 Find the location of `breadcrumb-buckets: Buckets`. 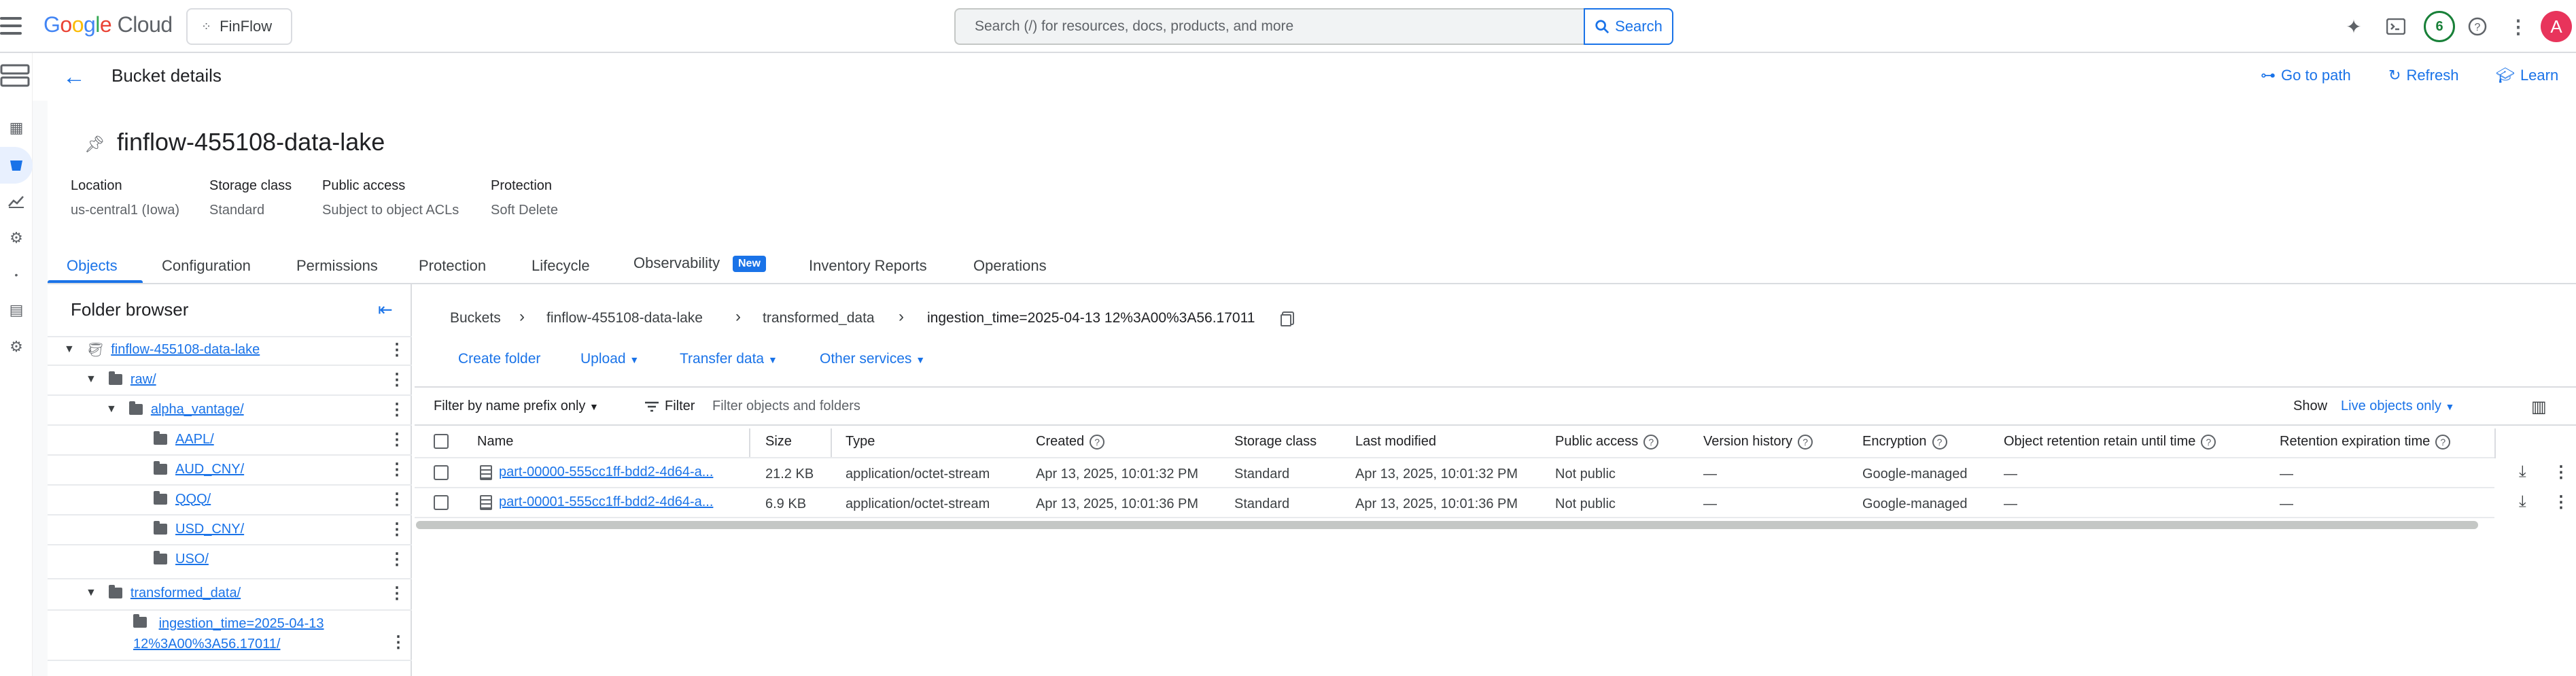

breadcrumb-buckets: Buckets is located at coordinates (475, 318).